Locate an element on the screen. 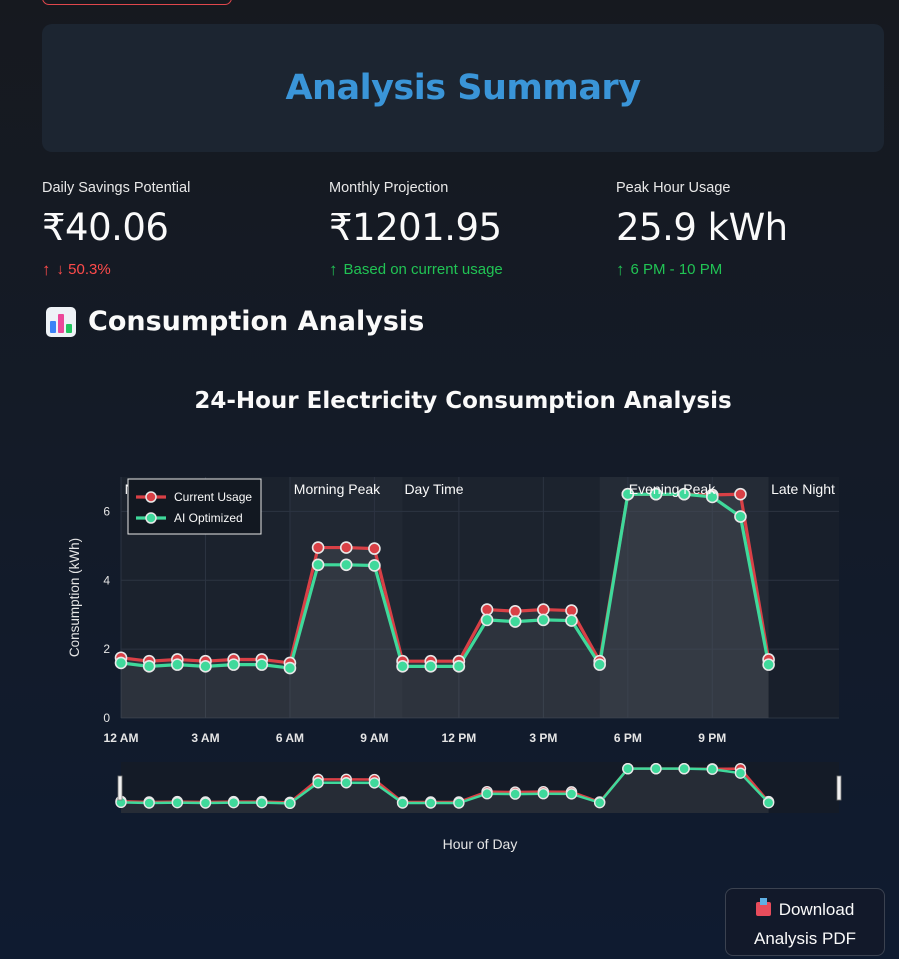  y-axis-label: Consumption (kWh) is located at coordinates (74, 597).